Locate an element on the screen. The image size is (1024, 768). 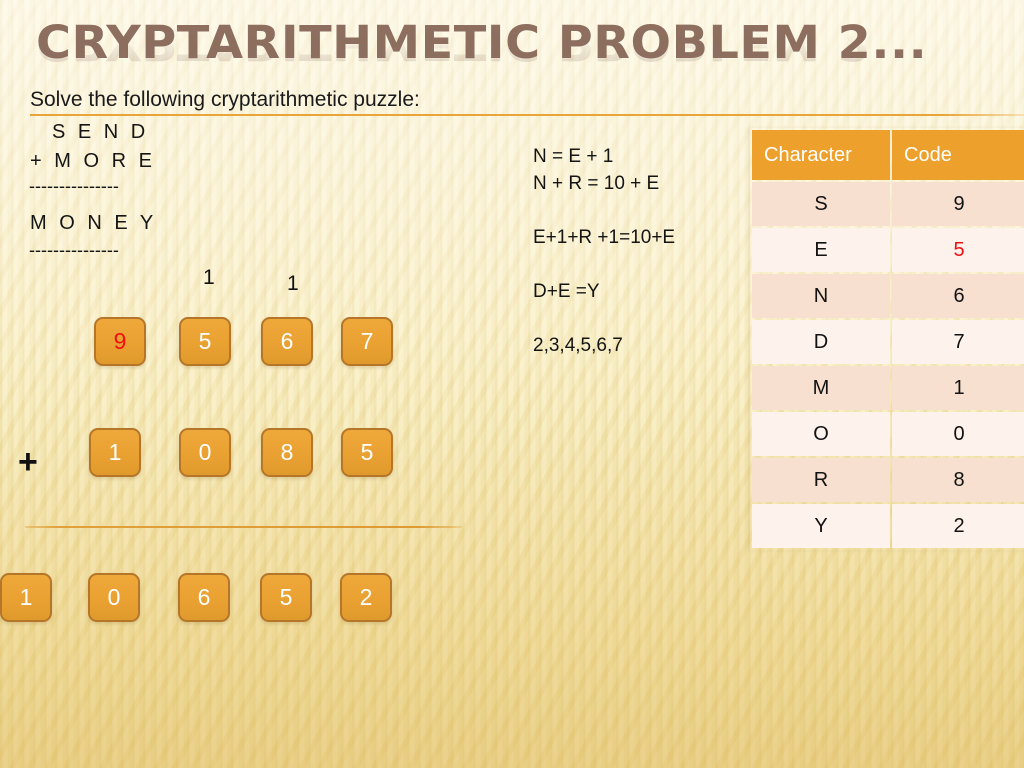
table-cell-character: M is located at coordinates (821, 388).